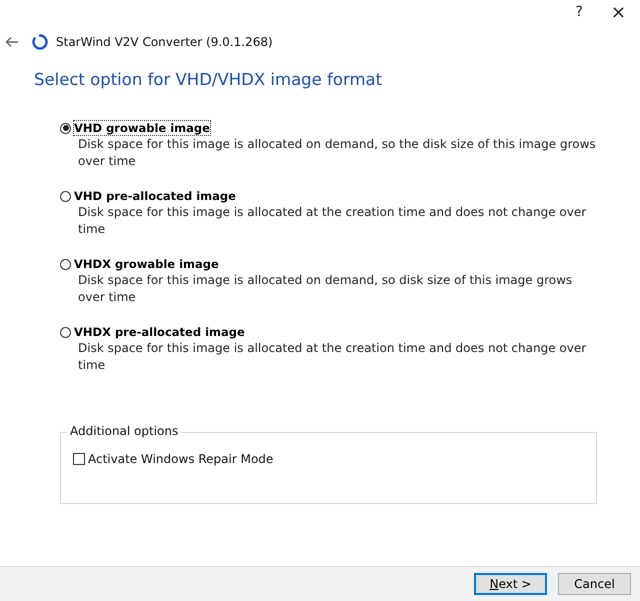 The height and width of the screenshot is (601, 640). I want to click on option-label: VHDX pre-allocated image, so click(159, 332).